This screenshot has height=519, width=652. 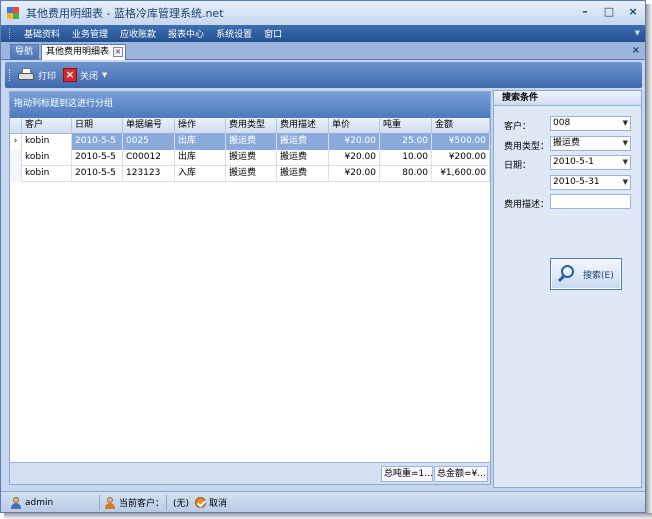 I want to click on cancel-label: 取消, so click(x=218, y=504).